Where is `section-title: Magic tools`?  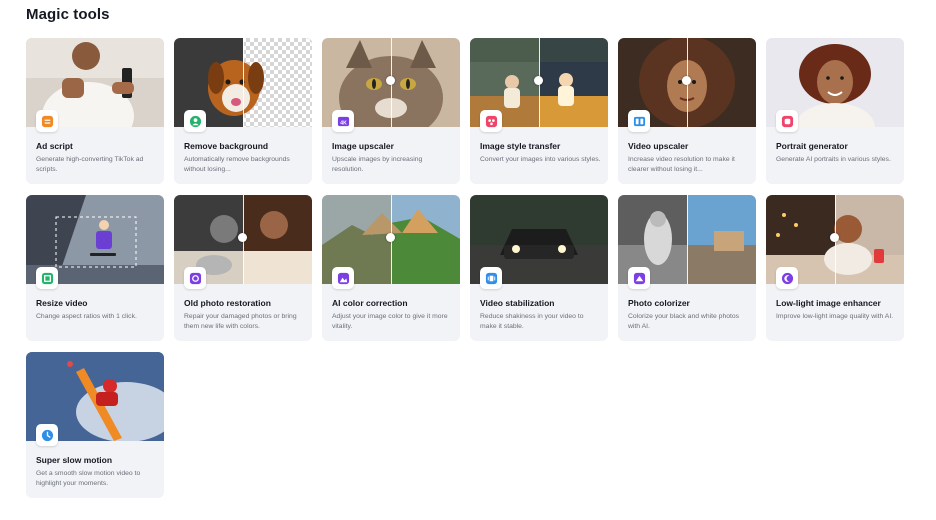
section-title: Magic tools is located at coordinates (68, 14).